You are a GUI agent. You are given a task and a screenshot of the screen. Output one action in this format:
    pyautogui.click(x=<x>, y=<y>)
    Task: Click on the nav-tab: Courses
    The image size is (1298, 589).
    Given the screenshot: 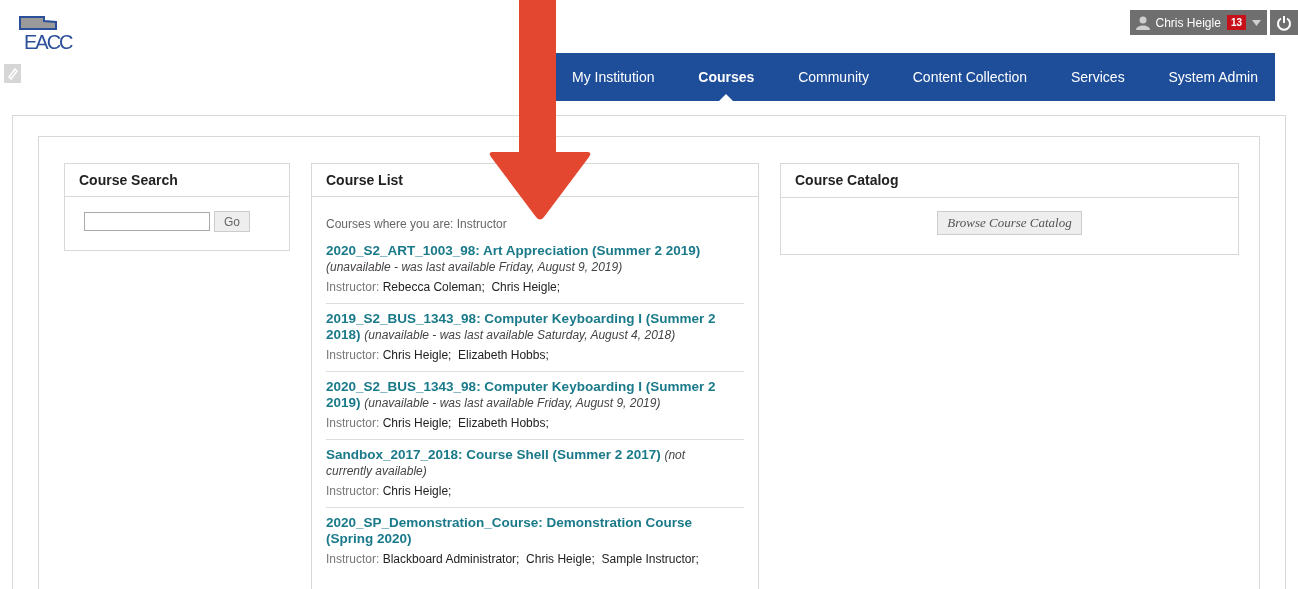 What is the action you would take?
    pyautogui.click(x=726, y=77)
    